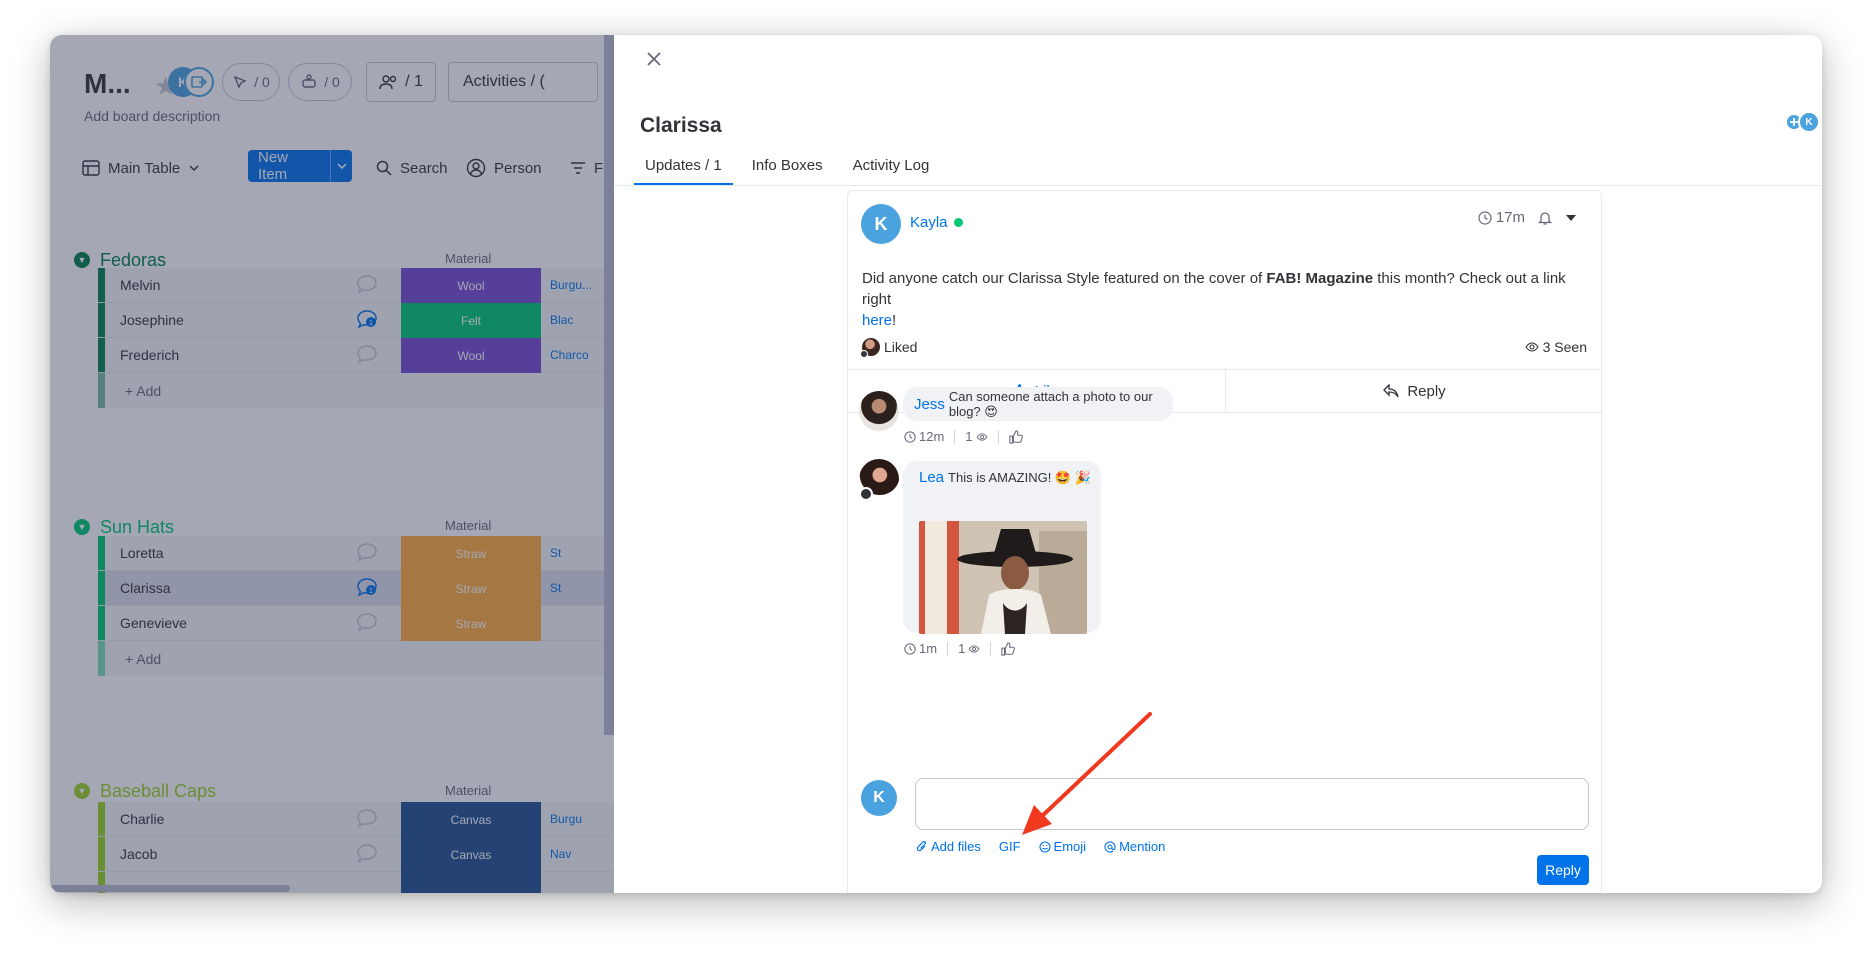 This screenshot has height=958, width=1872. What do you see at coordinates (251, 82) in the screenshot?
I see `automations-pill: / 0` at bounding box center [251, 82].